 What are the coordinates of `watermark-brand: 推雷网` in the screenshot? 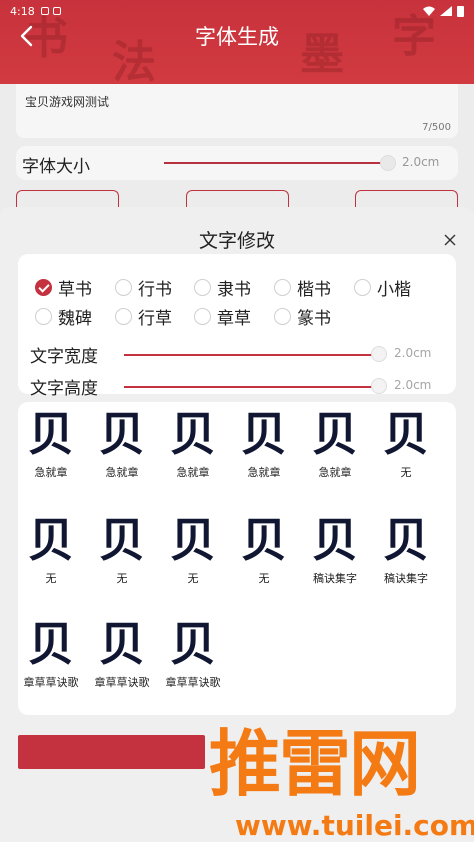 It's located at (315, 764).